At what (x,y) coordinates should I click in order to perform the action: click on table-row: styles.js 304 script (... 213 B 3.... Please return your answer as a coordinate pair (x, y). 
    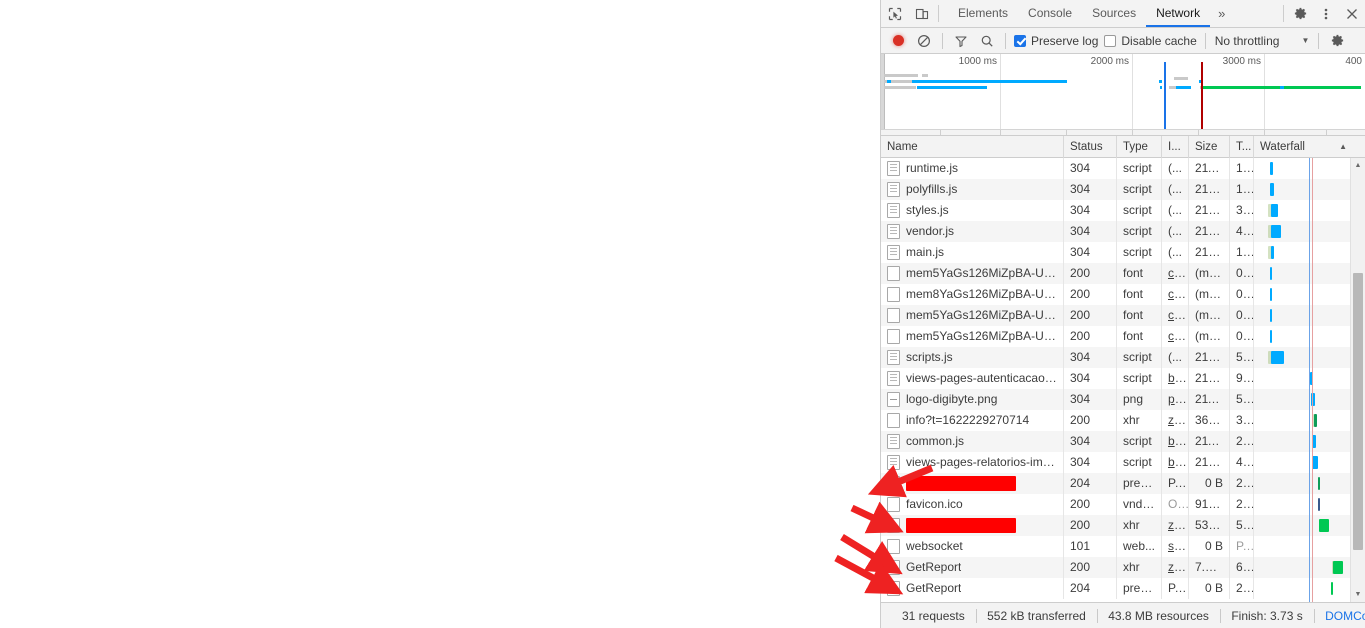
    Looking at the image, I should click on (1123, 210).